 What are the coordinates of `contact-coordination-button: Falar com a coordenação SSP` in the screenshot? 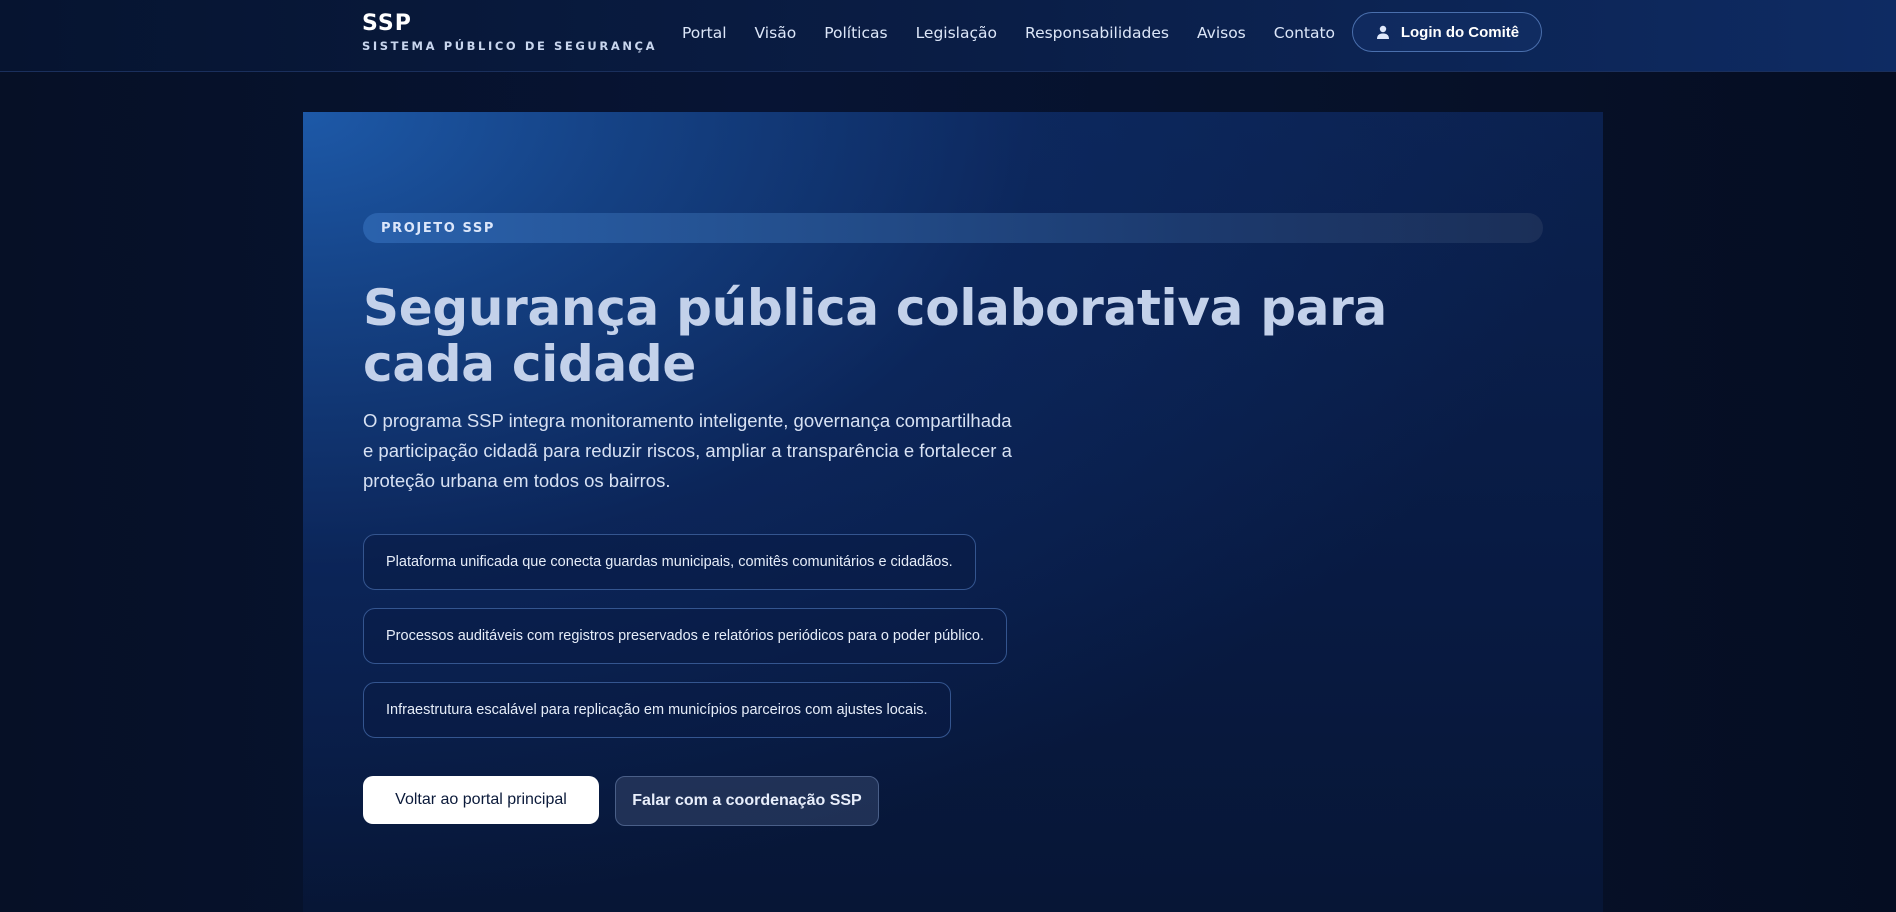 It's located at (747, 801).